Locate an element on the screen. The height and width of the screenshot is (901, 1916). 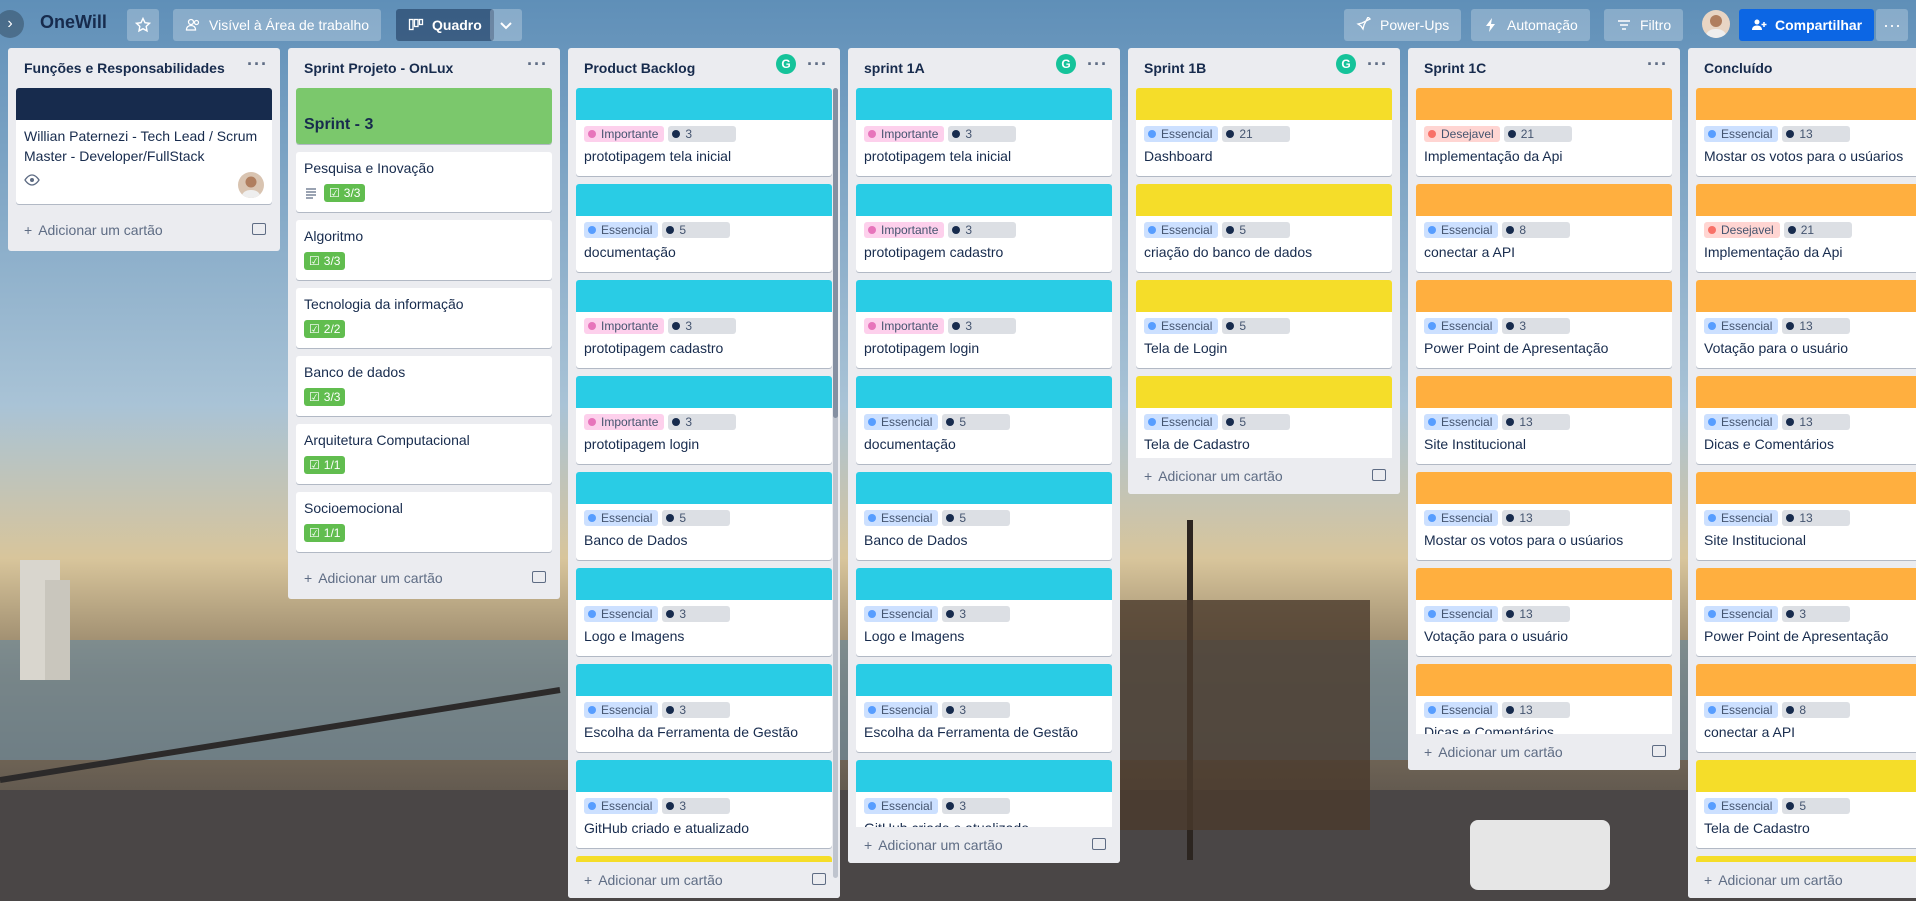
list-header: Sprint 1B G ··· is located at coordinates (1264, 68).